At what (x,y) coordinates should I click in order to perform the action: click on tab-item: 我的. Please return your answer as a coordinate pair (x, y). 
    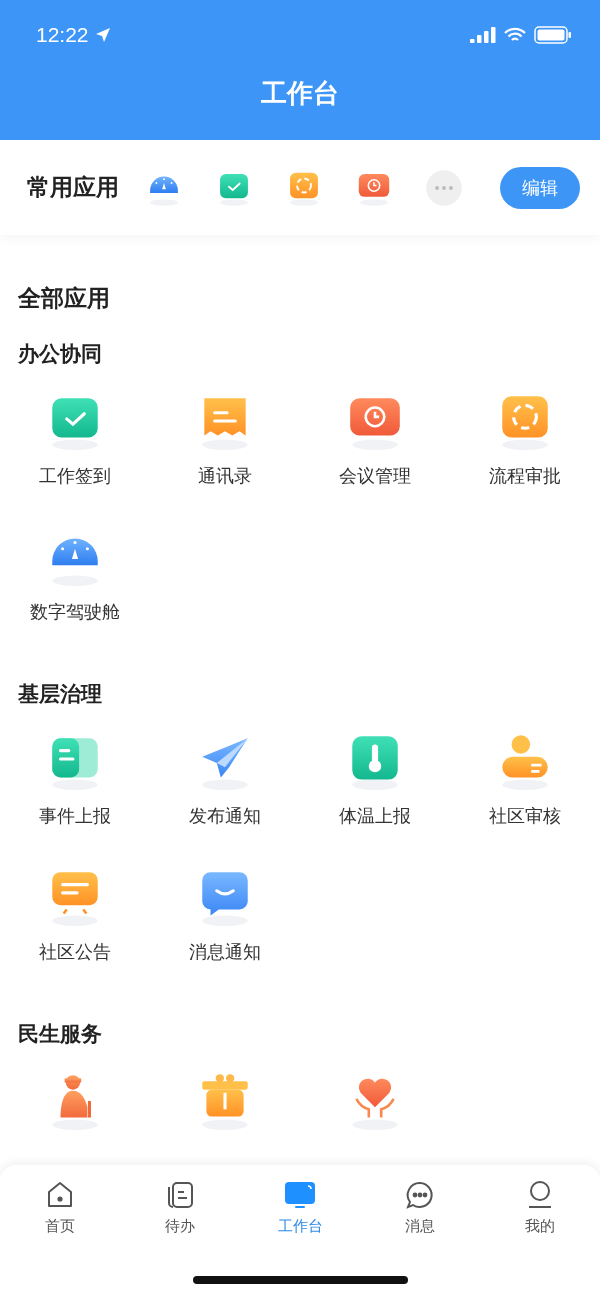
    Looking at the image, I should click on (540, 1207).